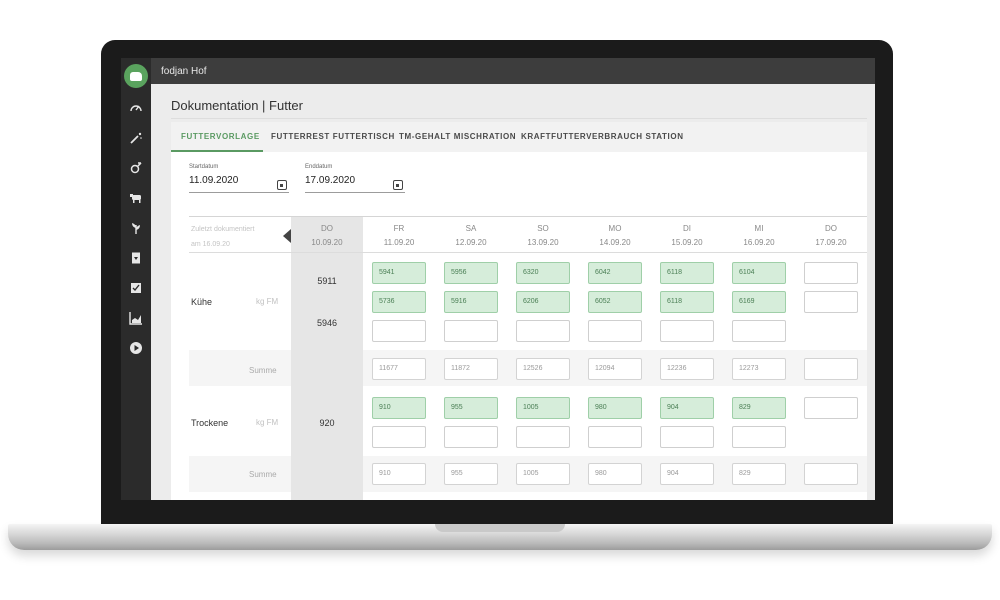 This screenshot has width=1000, height=600. Describe the element at coordinates (355, 192) in the screenshot. I see `end-date-underline` at that location.